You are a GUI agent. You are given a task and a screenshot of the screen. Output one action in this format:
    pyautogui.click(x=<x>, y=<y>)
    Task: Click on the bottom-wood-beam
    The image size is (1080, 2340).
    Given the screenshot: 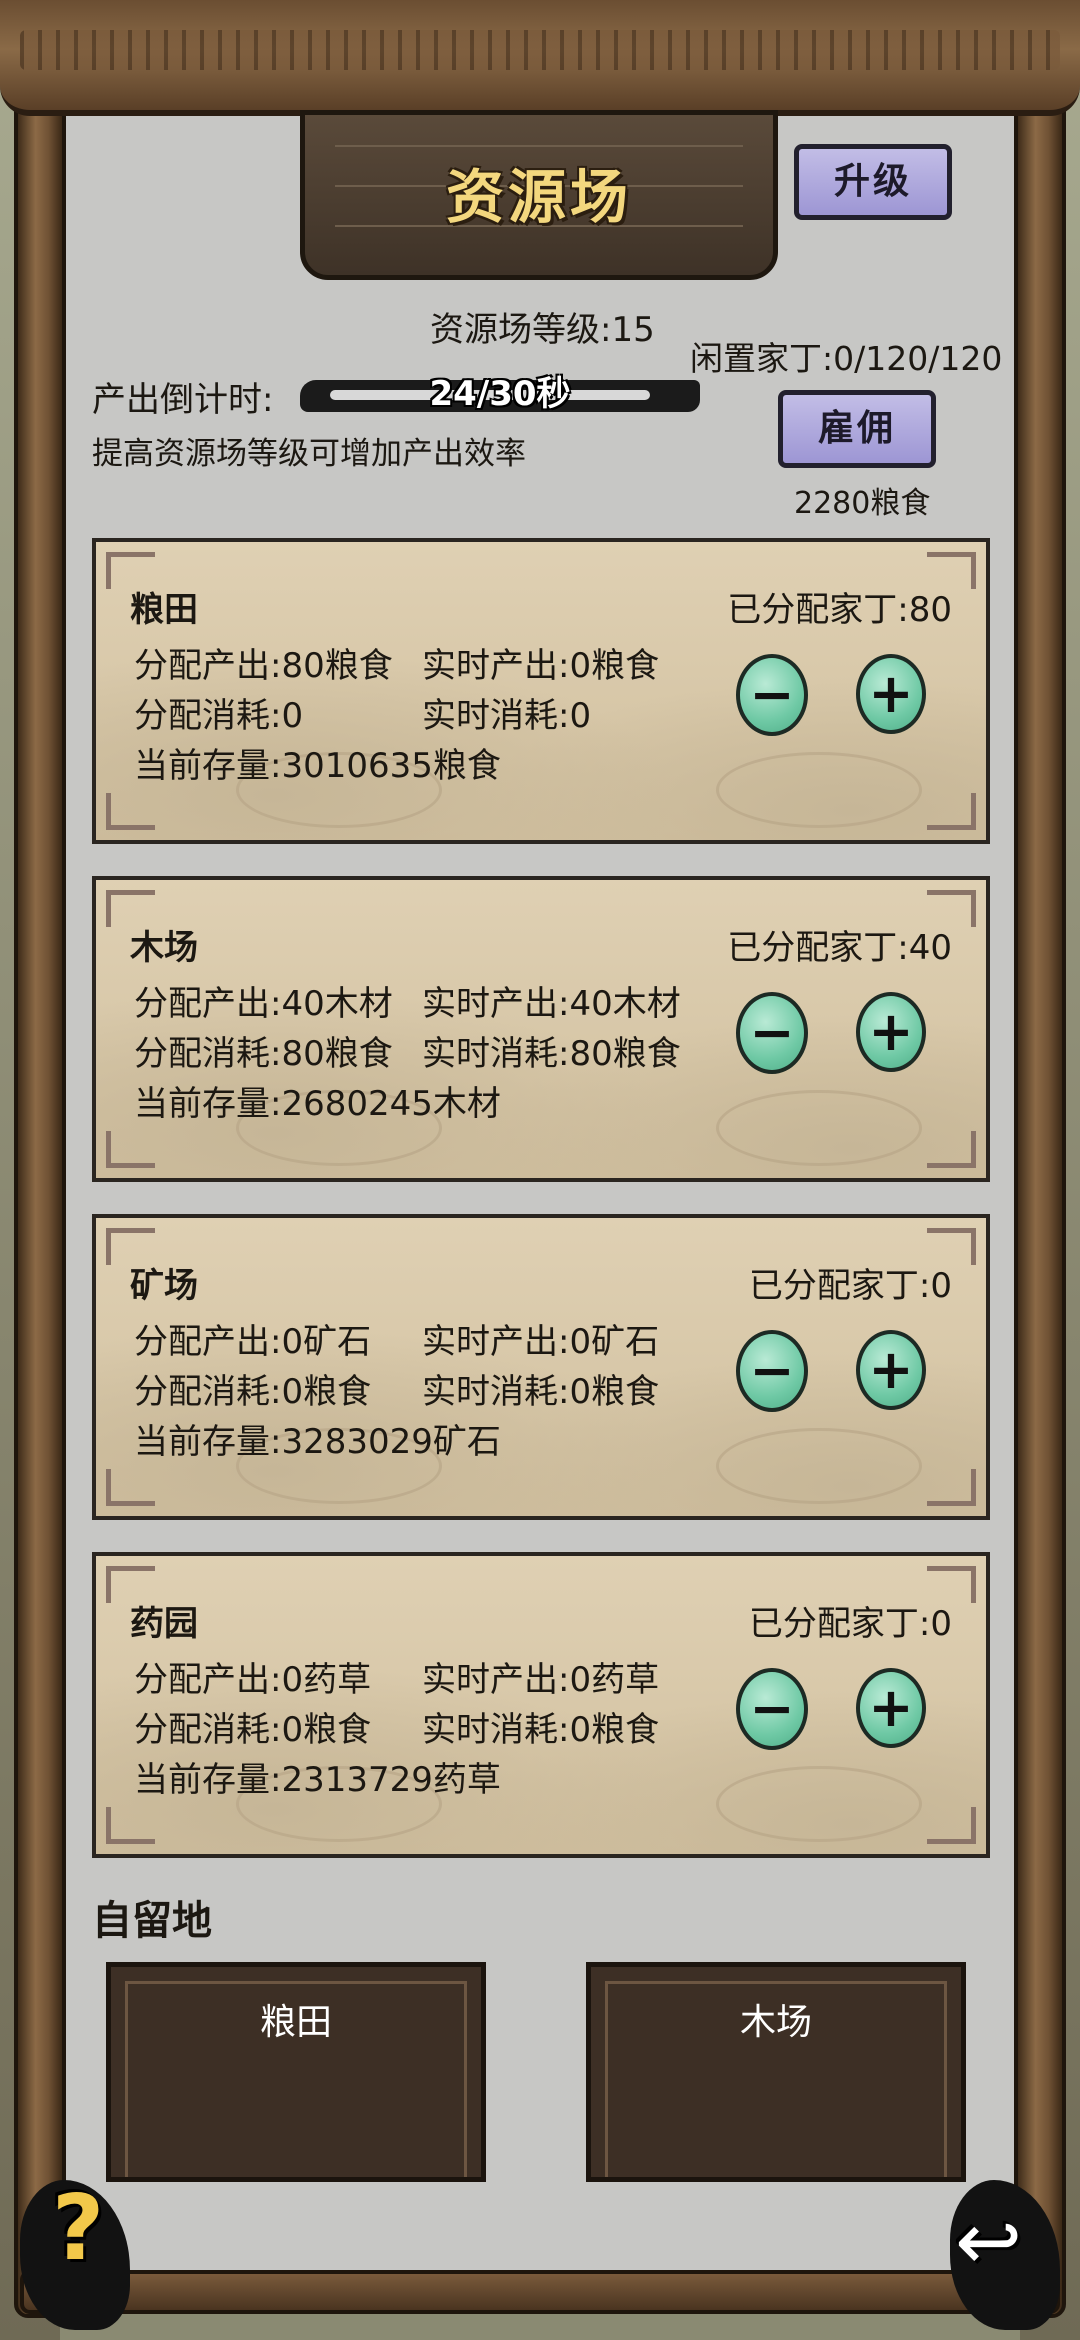 What is the action you would take?
    pyautogui.click(x=540, y=2292)
    